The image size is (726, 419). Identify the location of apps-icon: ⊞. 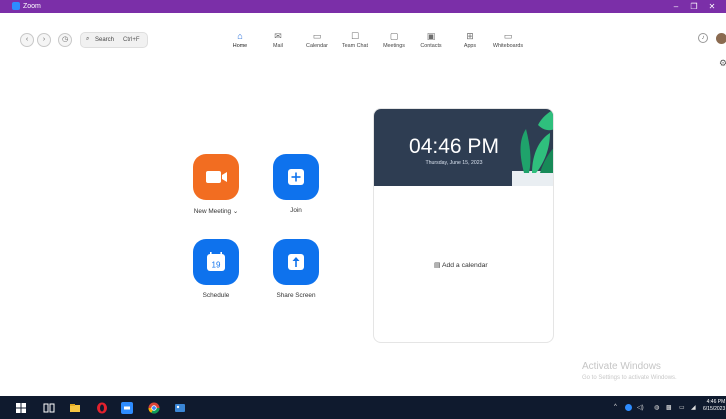
(470, 36).